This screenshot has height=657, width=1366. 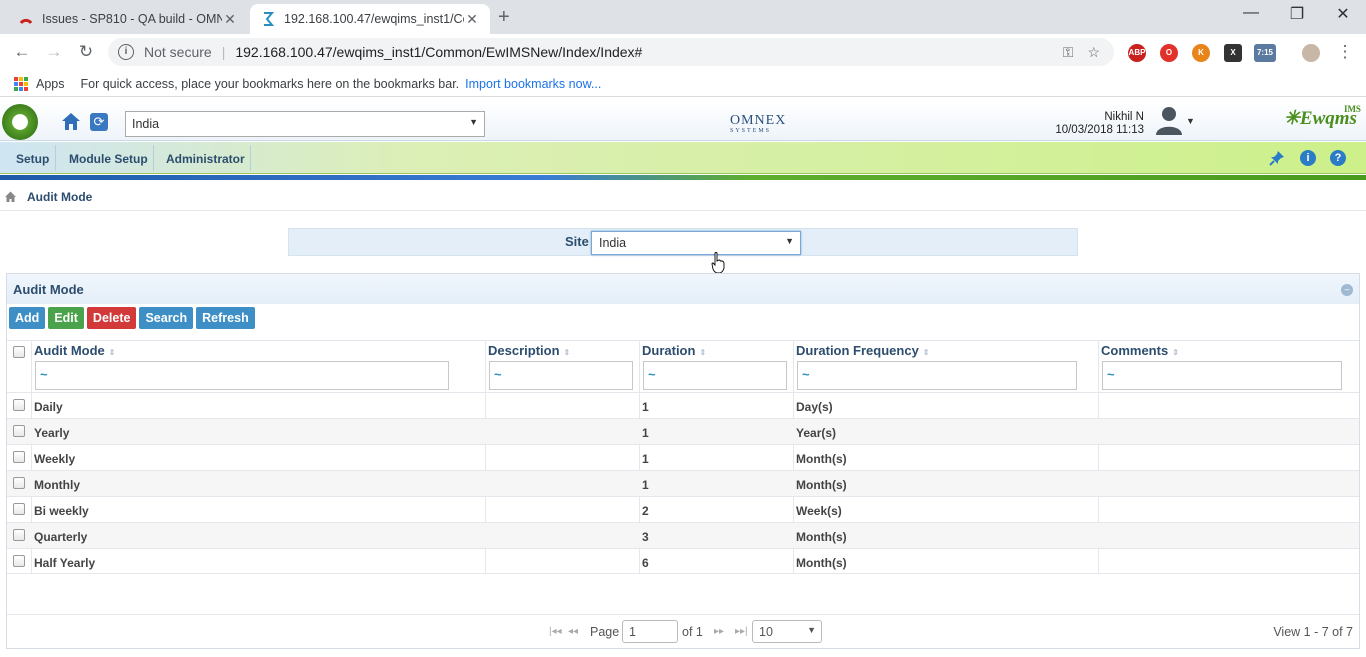 What do you see at coordinates (683, 457) in the screenshot?
I see `table-row: Weekly 1 Month(s)` at bounding box center [683, 457].